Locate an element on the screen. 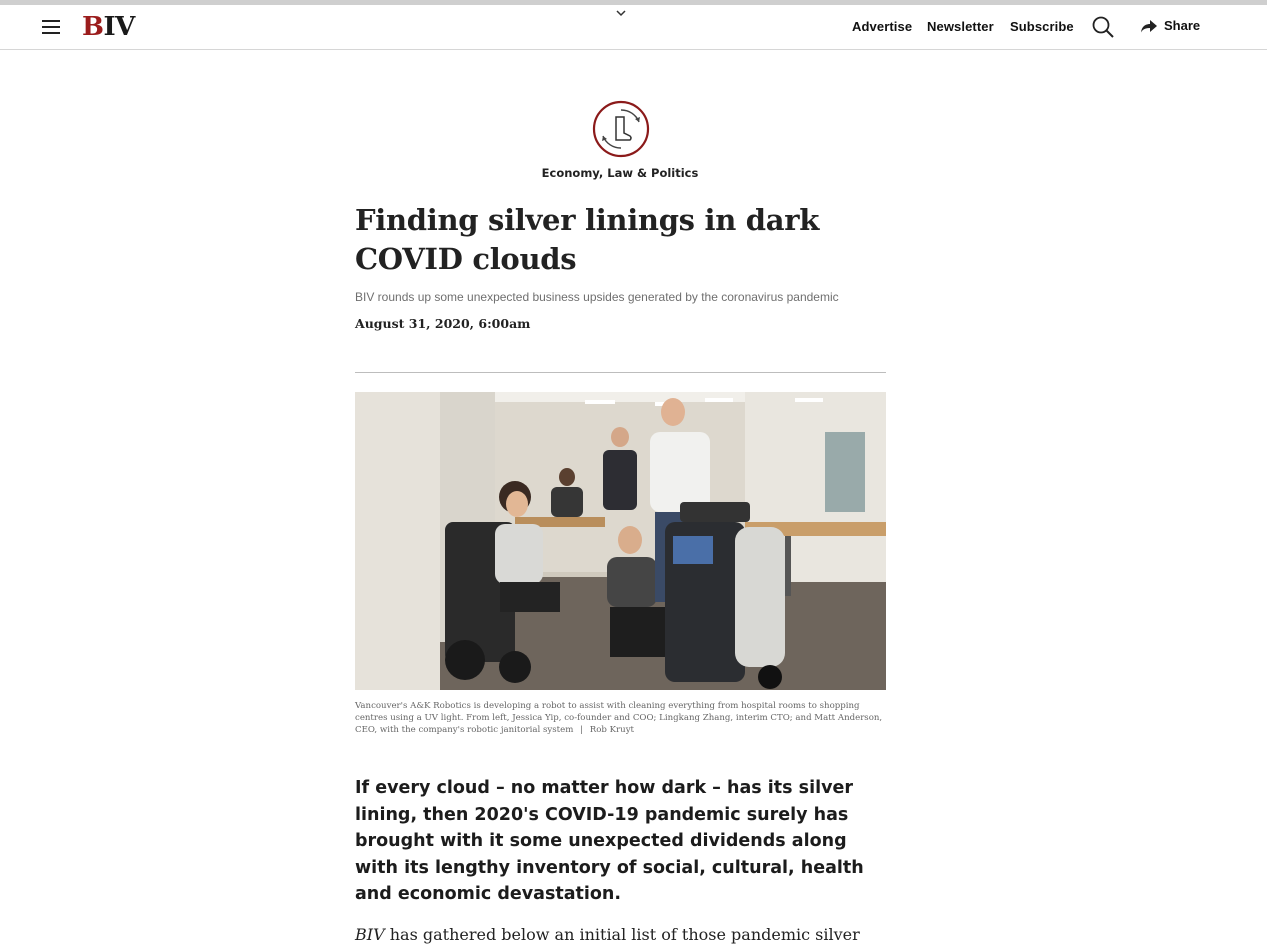 This screenshot has width=1267, height=946. site-logo: BIV is located at coordinates (108, 27).